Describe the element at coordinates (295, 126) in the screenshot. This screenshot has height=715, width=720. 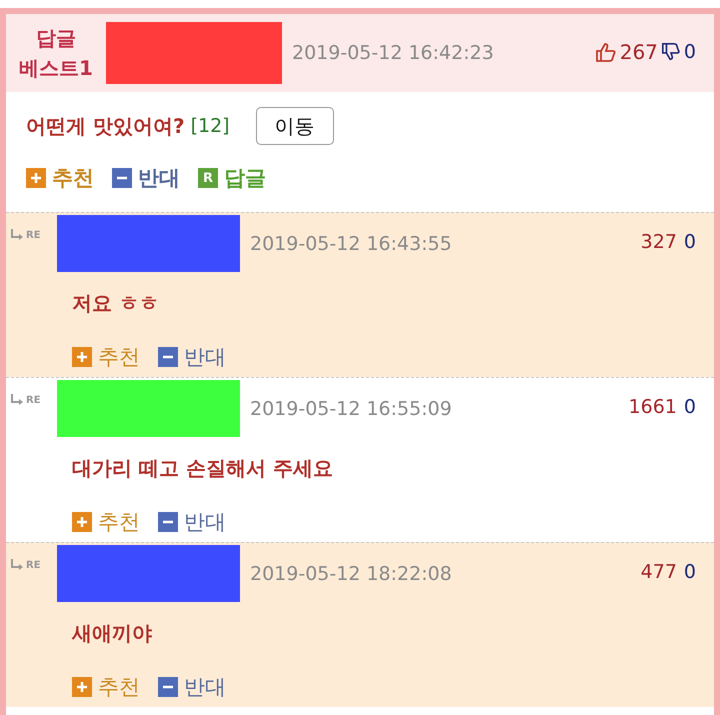
I see `move-button: 이동` at that location.